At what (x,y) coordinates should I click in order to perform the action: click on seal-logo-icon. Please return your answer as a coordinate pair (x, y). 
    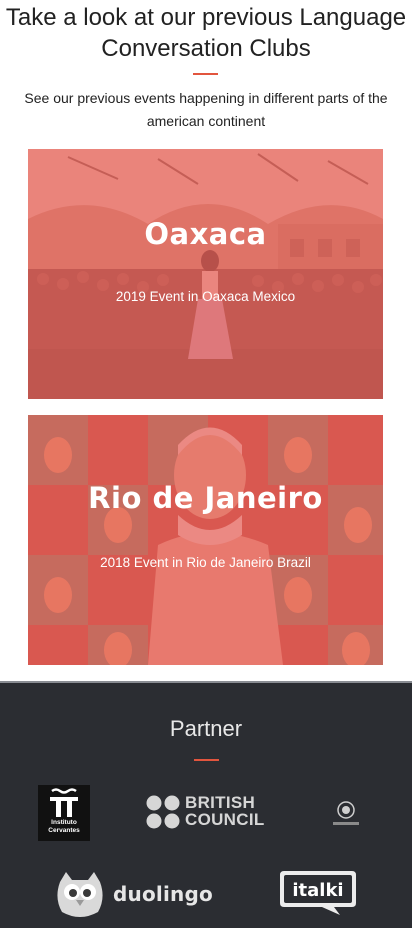
    Looking at the image, I should click on (346, 813).